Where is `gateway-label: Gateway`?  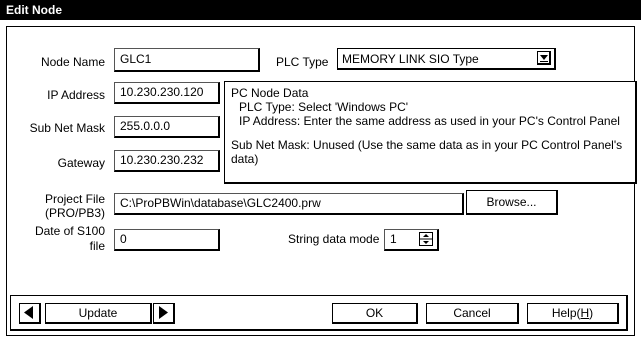 gateway-label: Gateway is located at coordinates (81, 163).